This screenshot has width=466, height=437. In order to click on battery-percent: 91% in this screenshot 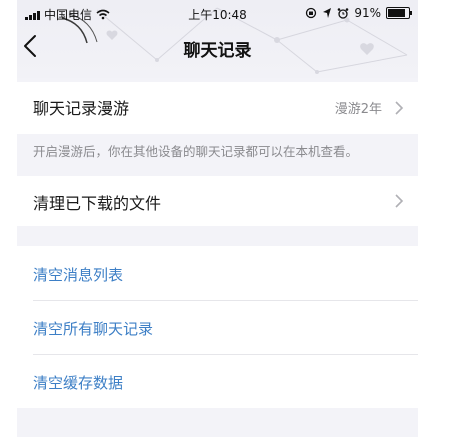, I will do `click(367, 13)`.